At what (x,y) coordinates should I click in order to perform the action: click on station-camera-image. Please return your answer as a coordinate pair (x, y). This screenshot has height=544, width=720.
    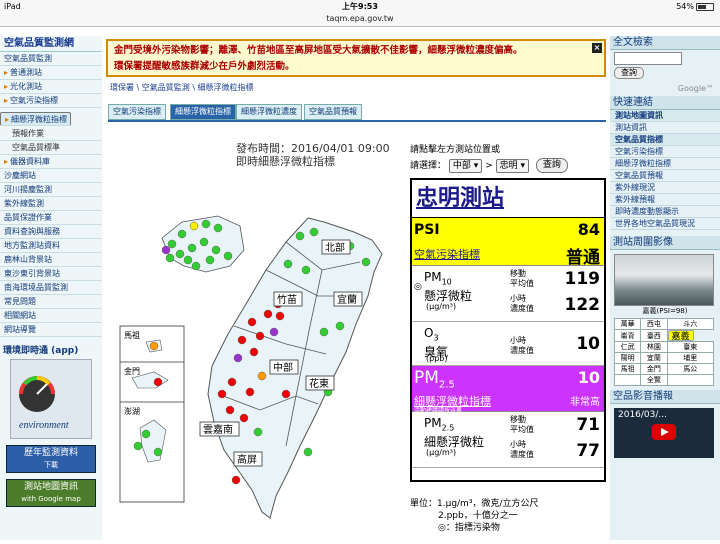
    Looking at the image, I should click on (664, 280).